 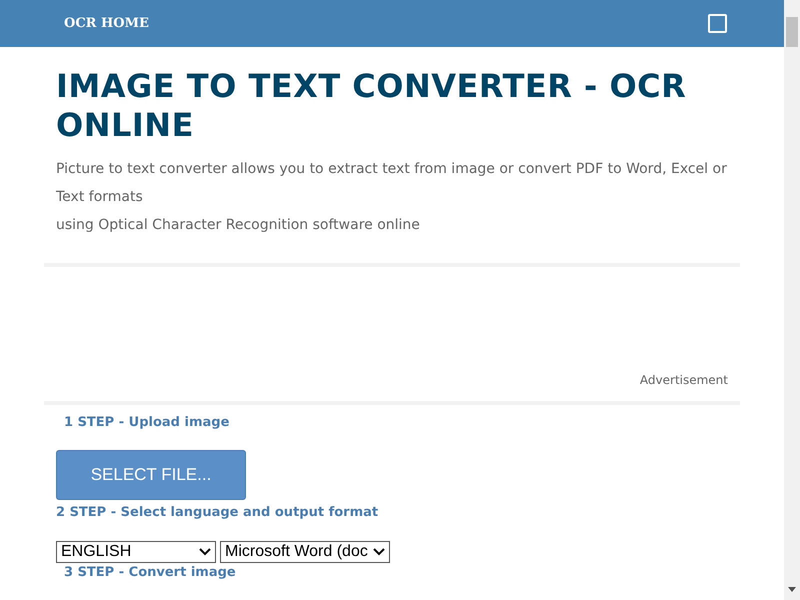 I want to click on home-link: OCR HOME, so click(x=106, y=23).